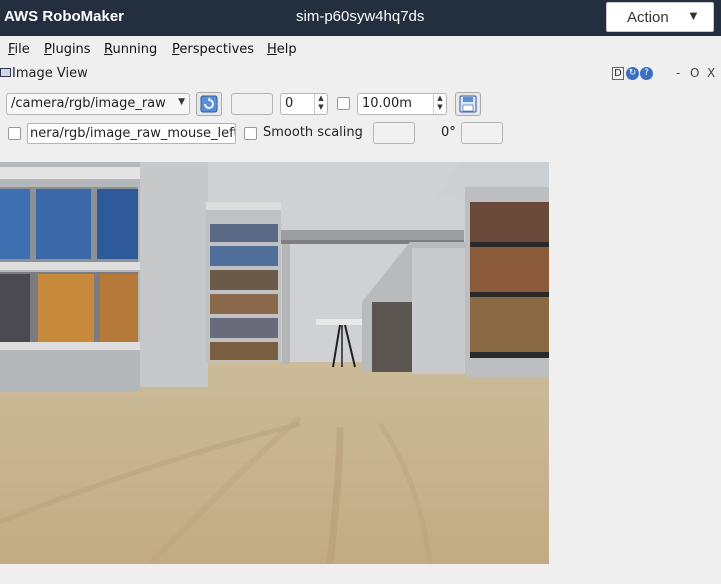 The width and height of the screenshot is (721, 584). Describe the element at coordinates (5, 72) in the screenshot. I see `window-icon` at that location.